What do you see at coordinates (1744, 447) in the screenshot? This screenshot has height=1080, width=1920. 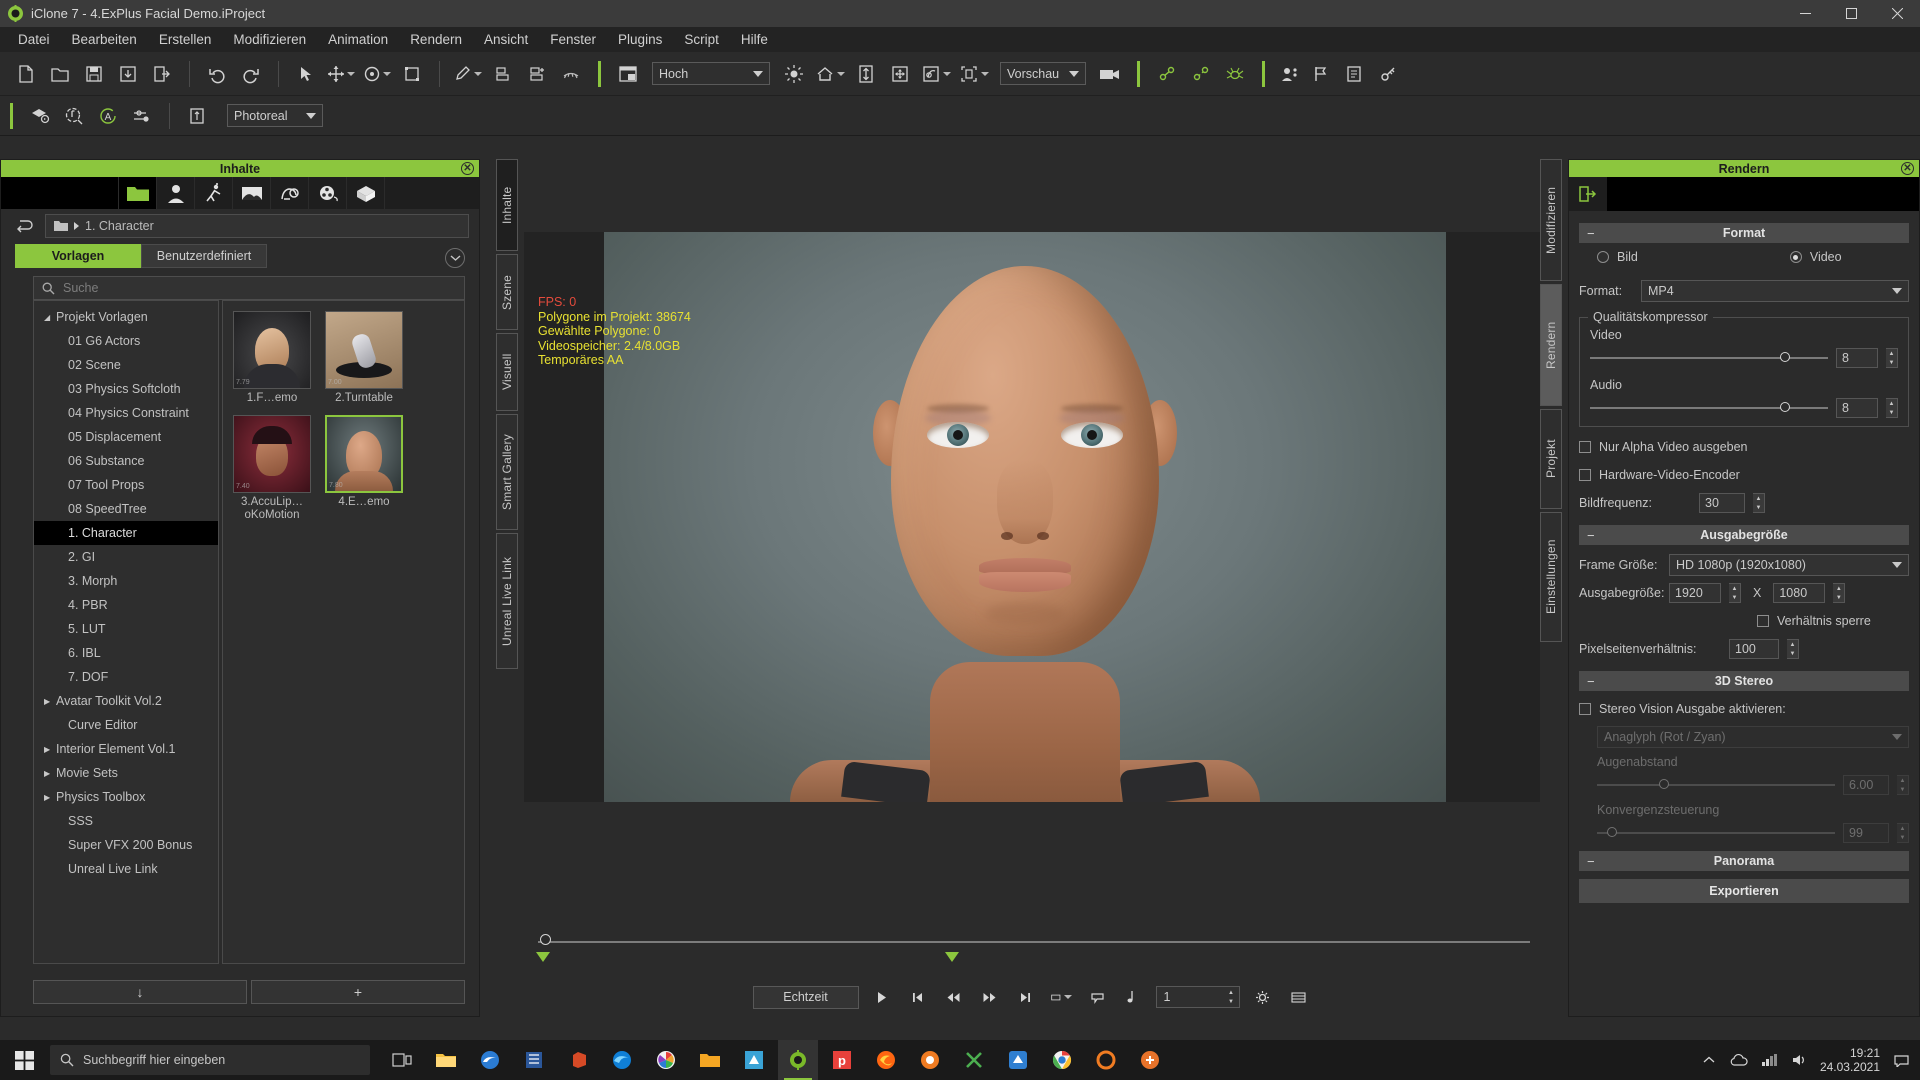 I see `alpha-only-row: Nur Alpha Video ausgeben` at bounding box center [1744, 447].